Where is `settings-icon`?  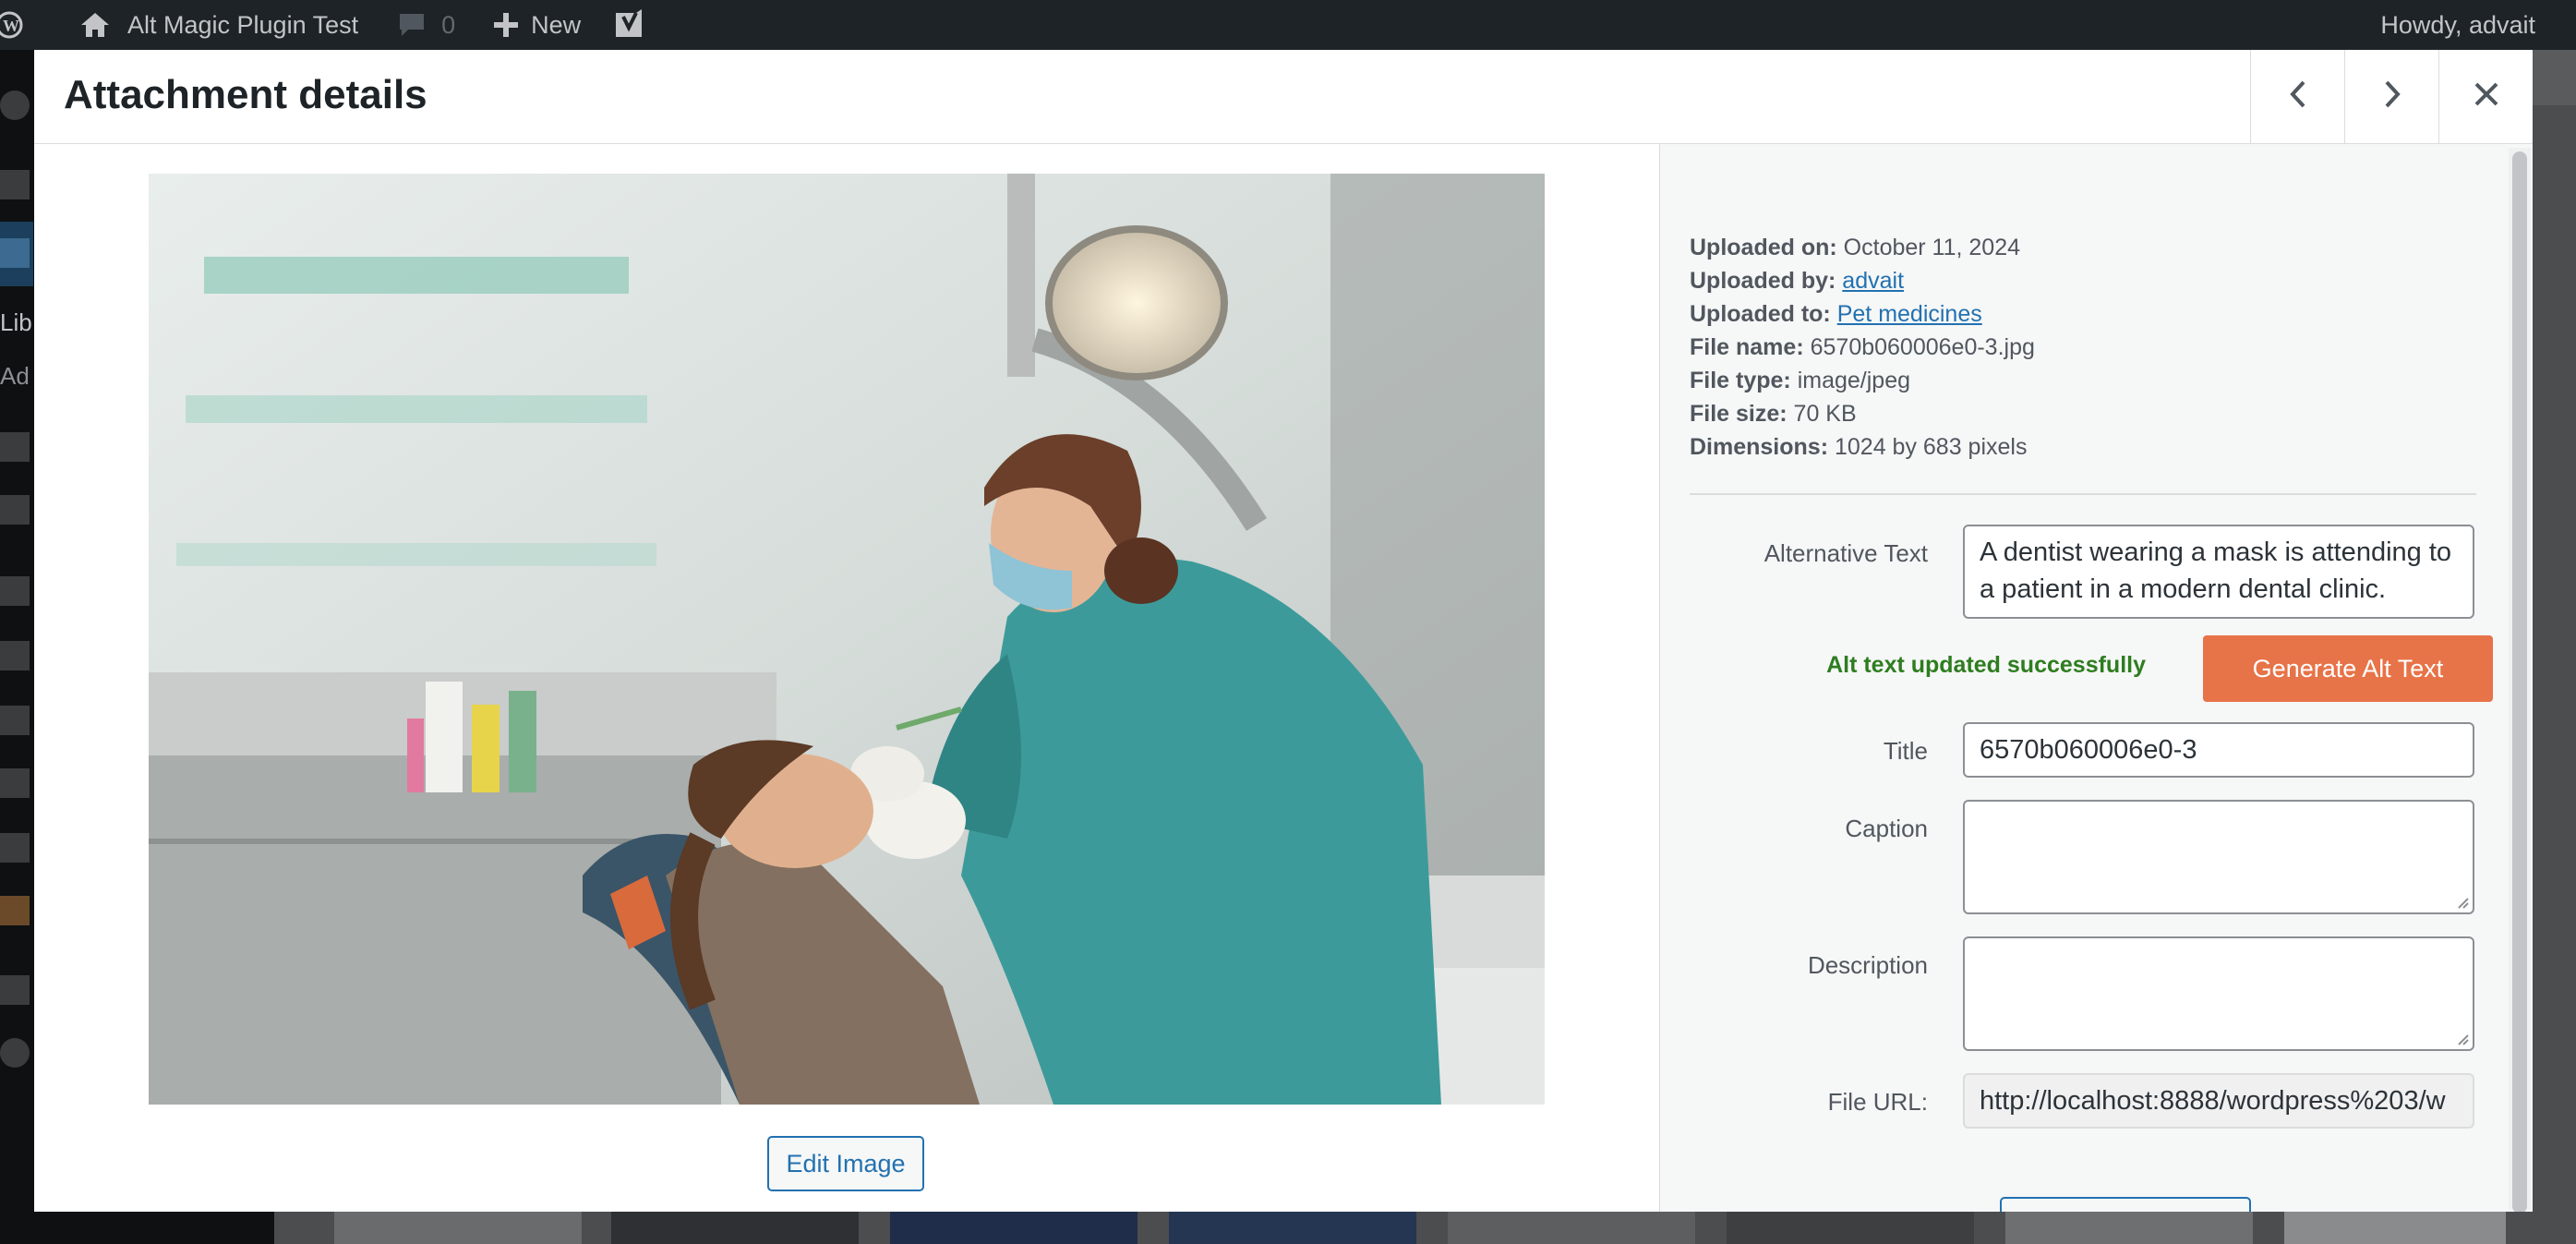
settings-icon is located at coordinates (15, 848).